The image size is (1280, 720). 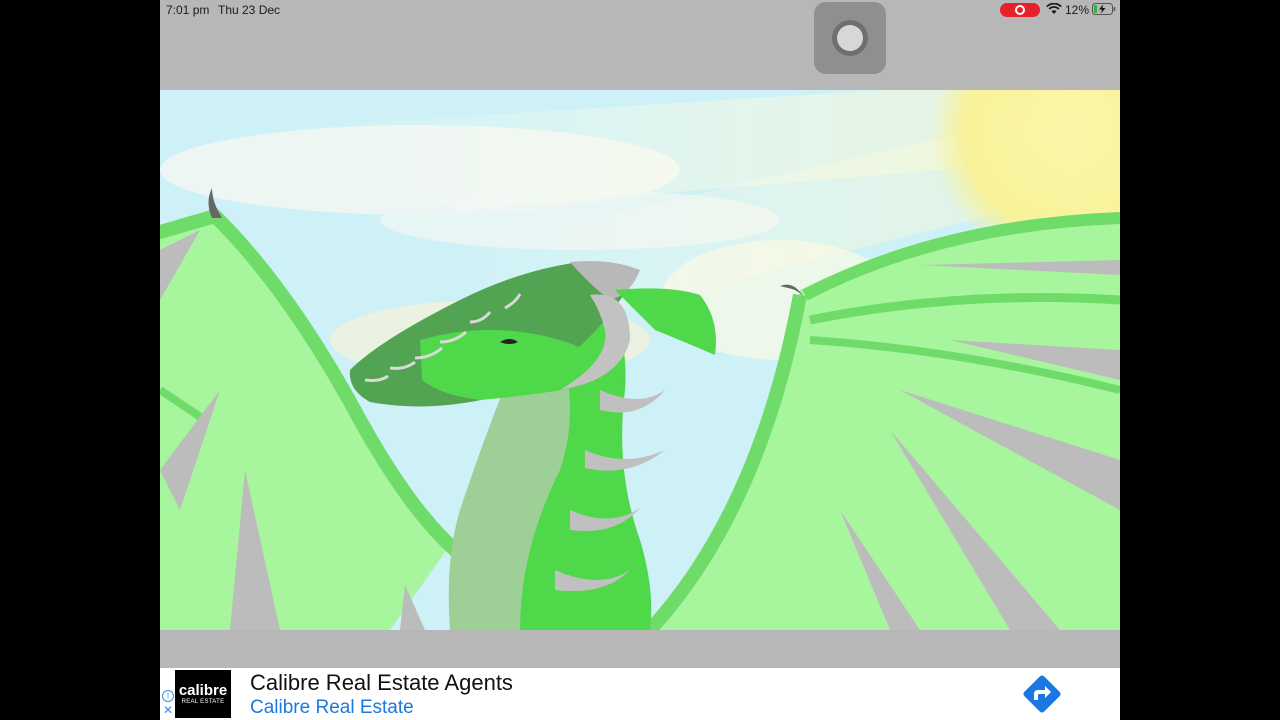 What do you see at coordinates (203, 690) in the screenshot?
I see `ad-logo-name: calibre` at bounding box center [203, 690].